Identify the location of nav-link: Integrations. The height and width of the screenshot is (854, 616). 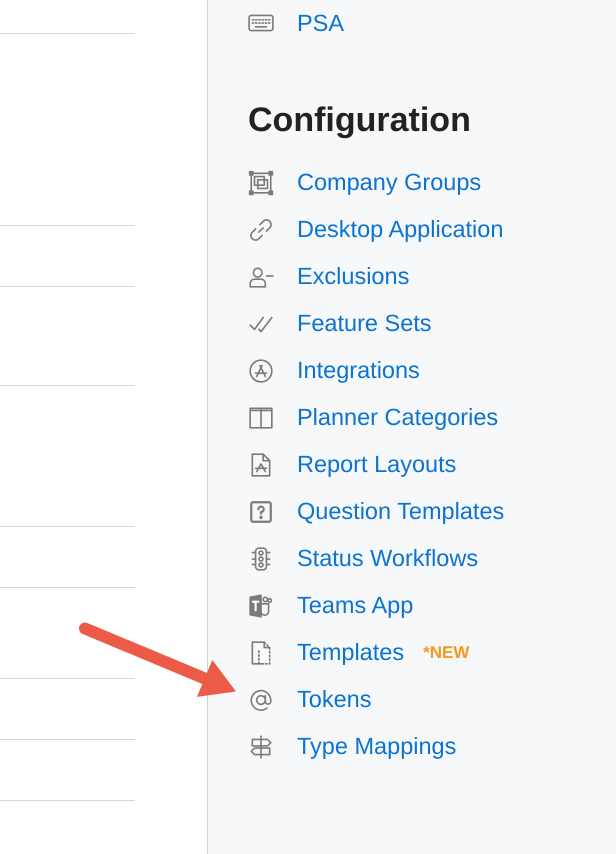
(358, 370).